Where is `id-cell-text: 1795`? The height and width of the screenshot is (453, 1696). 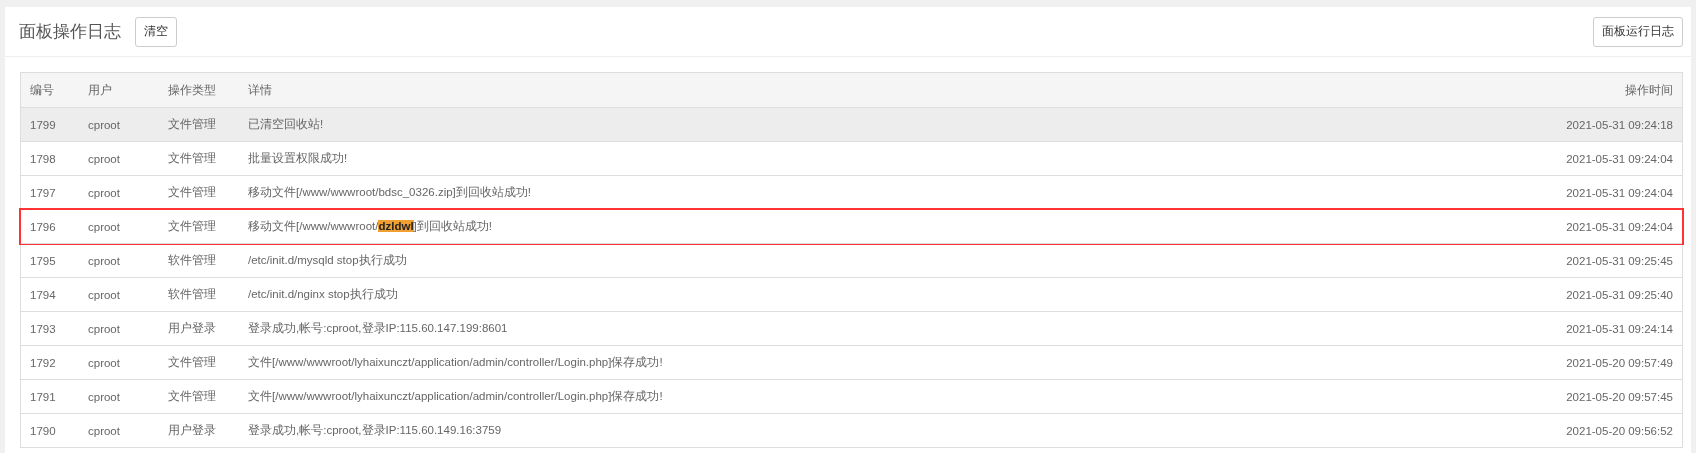 id-cell-text: 1795 is located at coordinates (43, 260).